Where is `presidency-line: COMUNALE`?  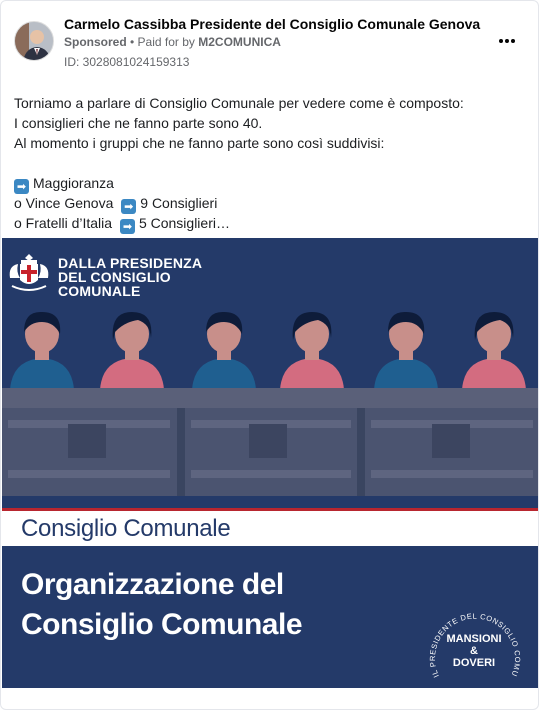 presidency-line: COMUNALE is located at coordinates (99, 291).